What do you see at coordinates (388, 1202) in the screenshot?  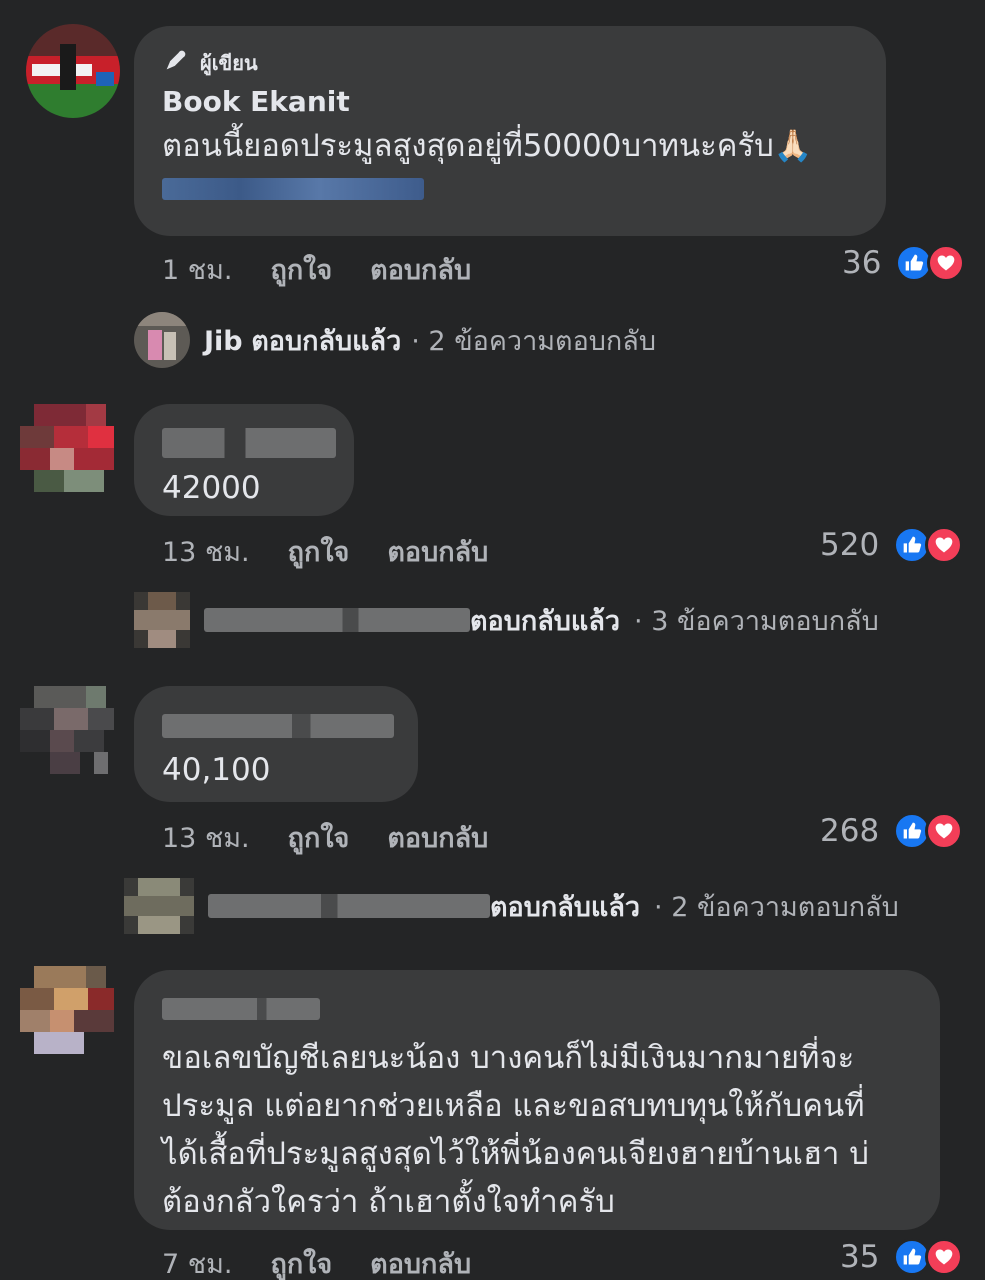 I see `comment-text-line: ต้องกลัวใครว่า ถ้าเฮาตั้งใจทำครับ` at bounding box center [388, 1202].